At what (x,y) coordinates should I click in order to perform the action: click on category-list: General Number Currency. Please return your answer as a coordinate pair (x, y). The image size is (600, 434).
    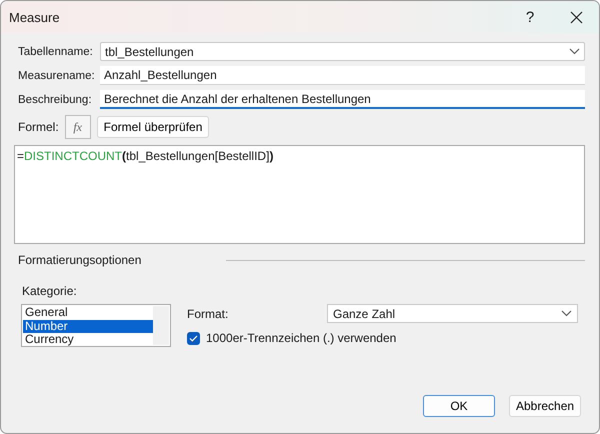
    Looking at the image, I should click on (96, 325).